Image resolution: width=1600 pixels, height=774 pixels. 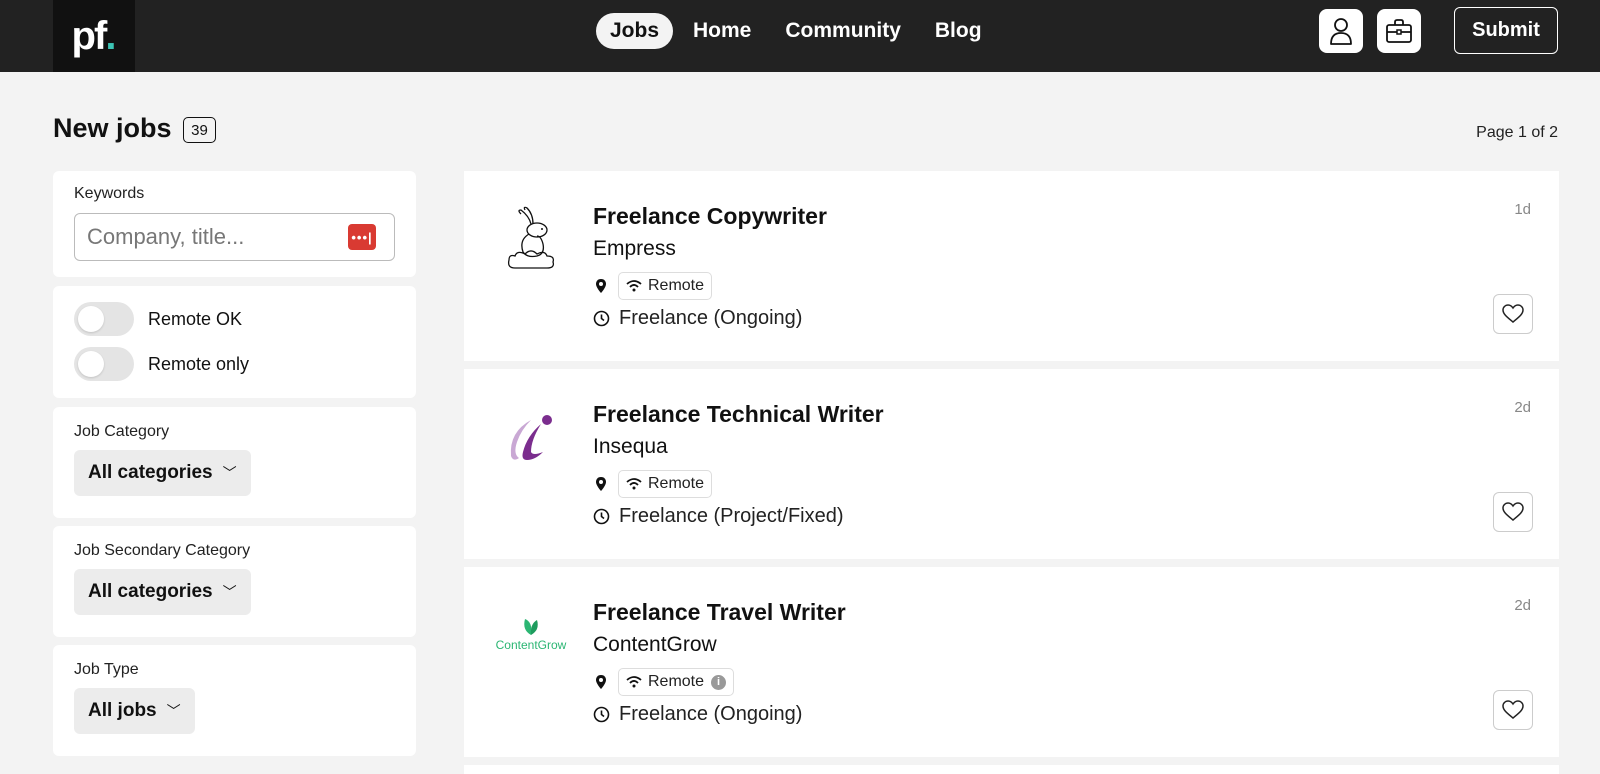 What do you see at coordinates (122, 710) in the screenshot?
I see `job-type-select-value: All jobs` at bounding box center [122, 710].